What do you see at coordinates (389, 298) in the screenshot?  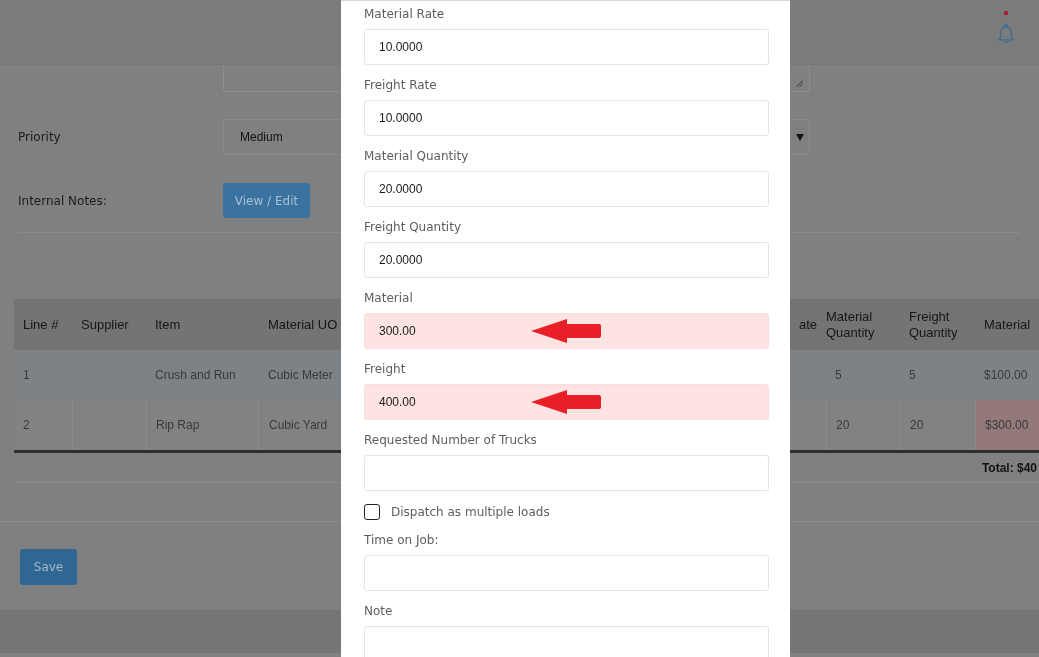 I see `field-label: Material` at bounding box center [389, 298].